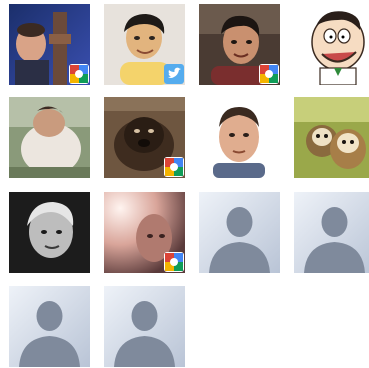 The image size is (369, 368). What do you see at coordinates (174, 74) in the screenshot?
I see `twitter-icon` at bounding box center [174, 74].